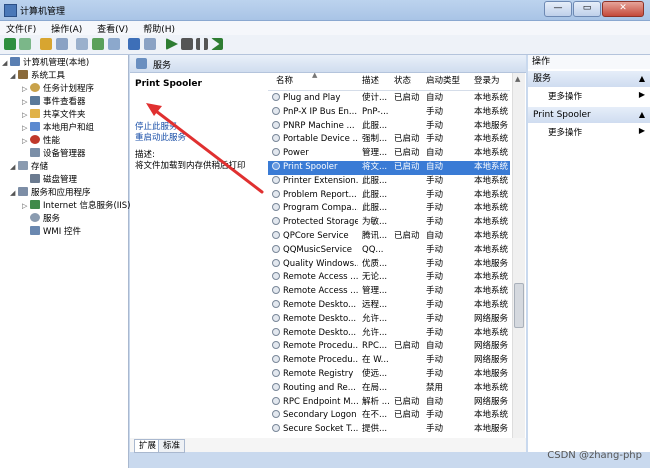 The height and width of the screenshot is (468, 650). What do you see at coordinates (37, 76) in the screenshot?
I see `tree-item-system-tools: ◢ 系统工具` at bounding box center [37, 76].